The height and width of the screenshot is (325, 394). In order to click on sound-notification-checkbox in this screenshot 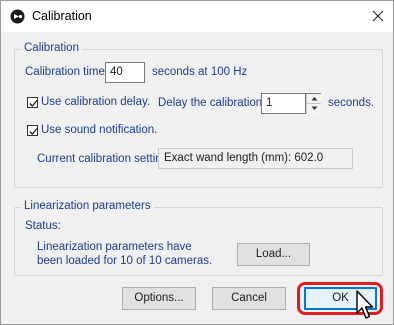, I will do `click(32, 130)`.